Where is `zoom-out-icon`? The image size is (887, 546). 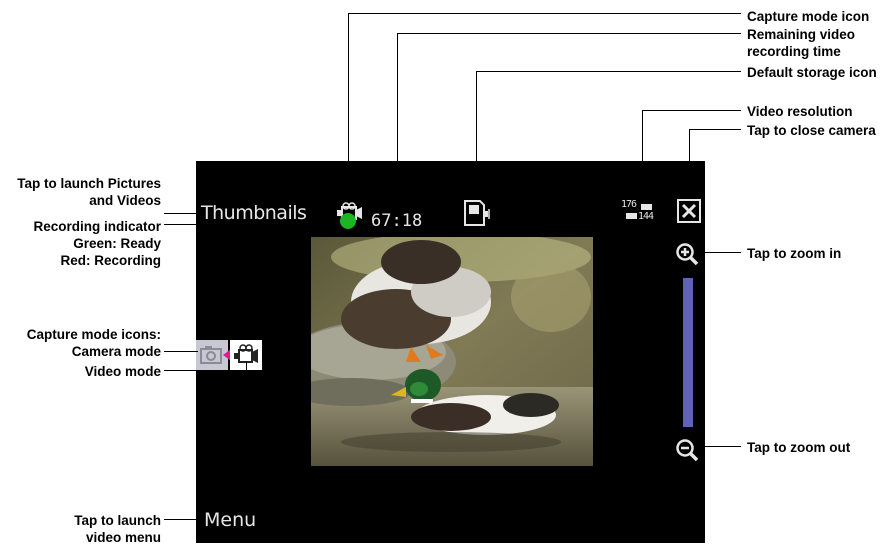 zoom-out-icon is located at coordinates (688, 451).